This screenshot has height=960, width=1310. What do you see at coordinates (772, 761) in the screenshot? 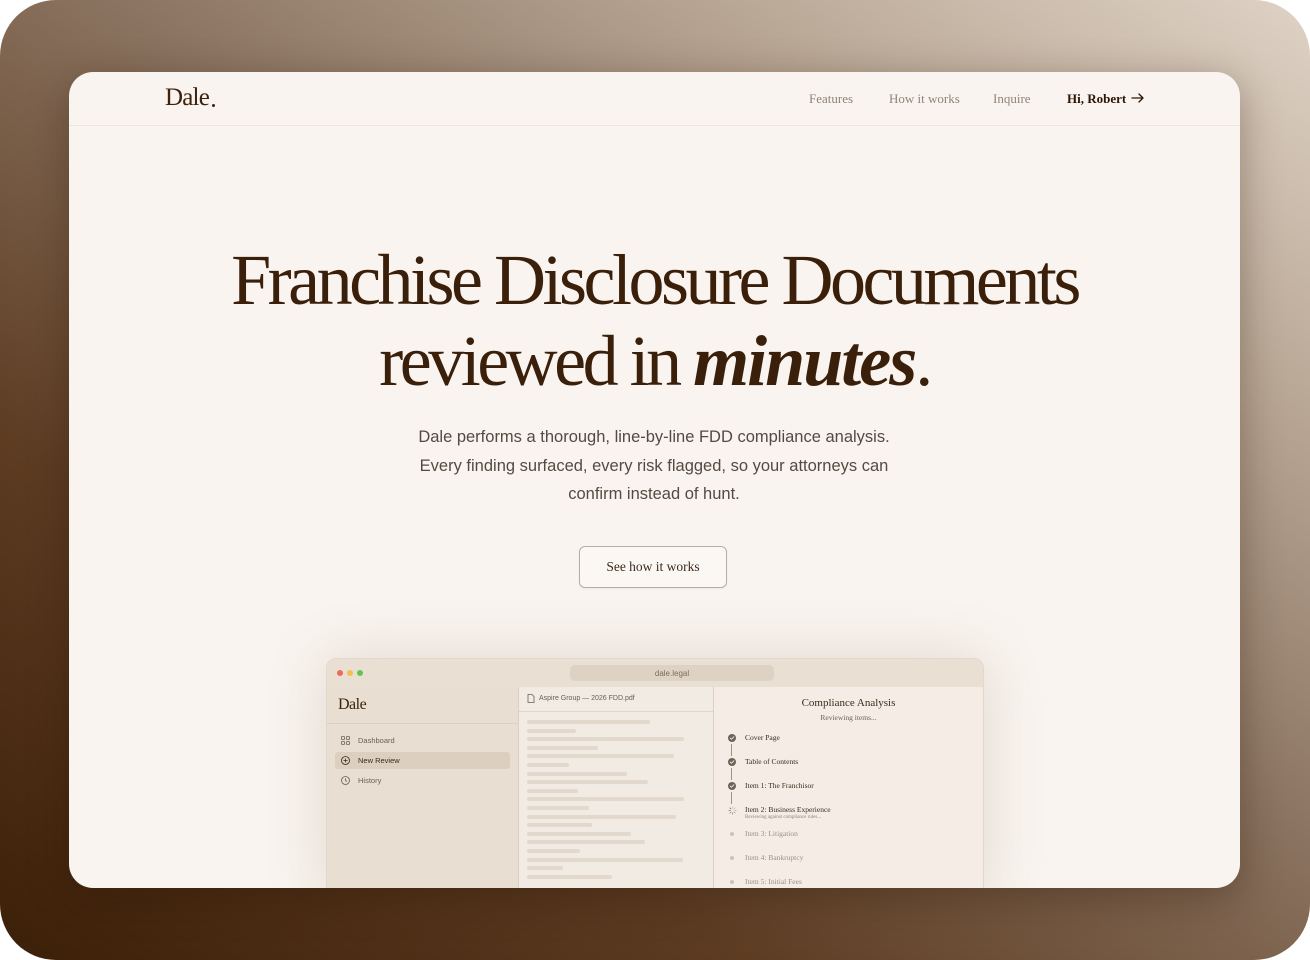
I see `step-label: Table of Contents` at bounding box center [772, 761].